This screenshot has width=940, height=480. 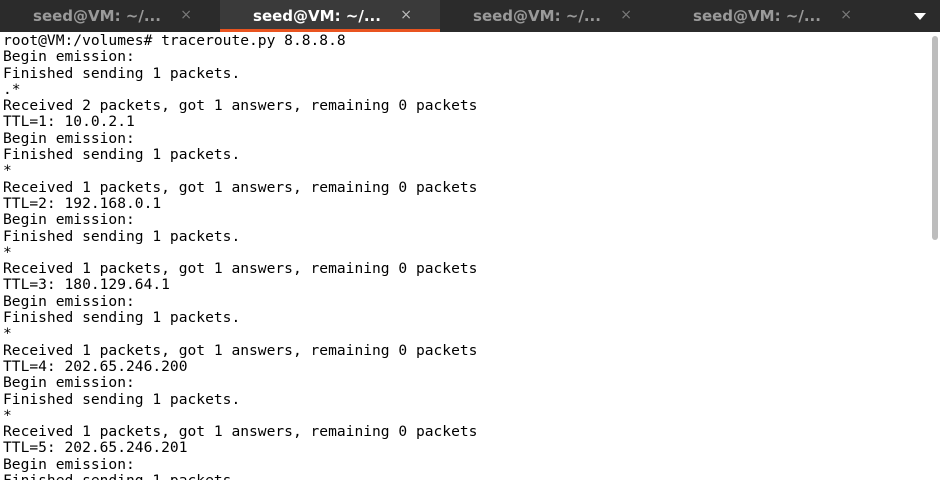 I want to click on tab-terminal-2: seed@VM: ~/... ×, so click(x=330, y=16).